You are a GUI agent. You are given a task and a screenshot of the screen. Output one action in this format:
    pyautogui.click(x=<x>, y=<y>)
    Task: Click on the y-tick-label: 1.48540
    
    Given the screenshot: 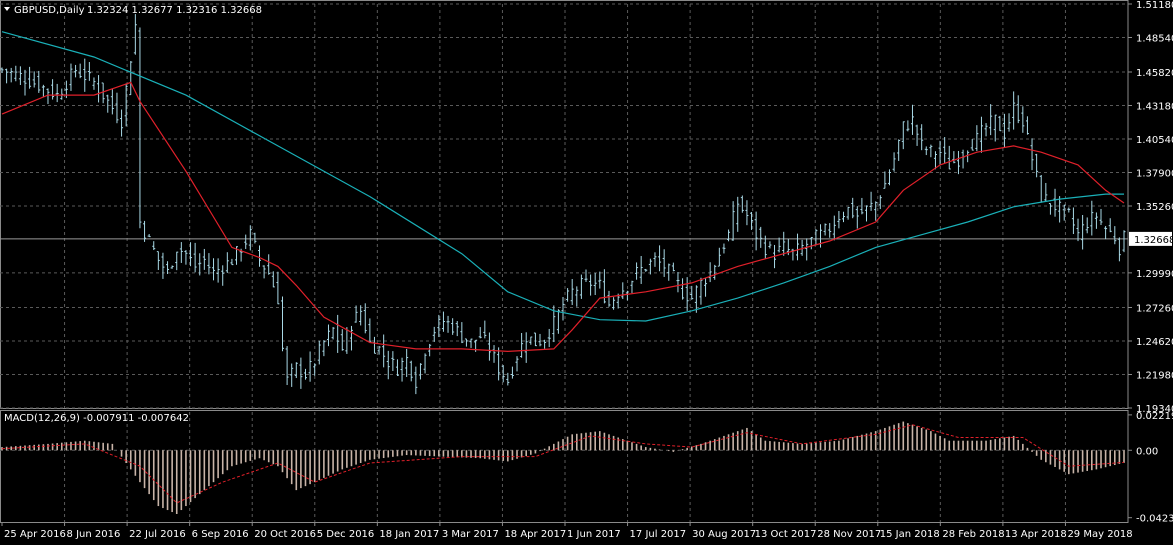 What is the action you would take?
    pyautogui.click(x=1154, y=38)
    